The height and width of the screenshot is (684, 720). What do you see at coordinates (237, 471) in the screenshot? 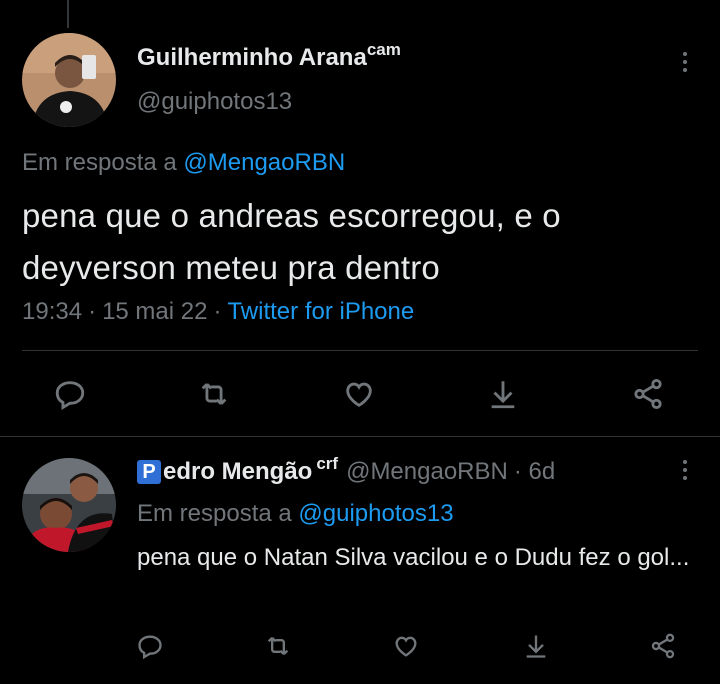
I see `reply-display-name-text: edro Mengão` at bounding box center [237, 471].